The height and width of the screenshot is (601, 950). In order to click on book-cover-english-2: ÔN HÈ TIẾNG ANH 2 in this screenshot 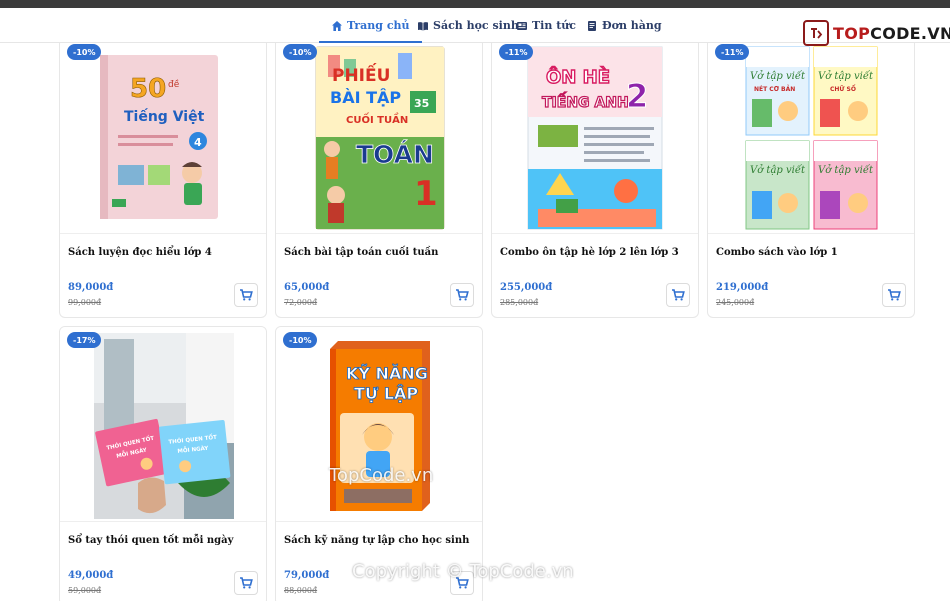, I will do `click(595, 138)`.